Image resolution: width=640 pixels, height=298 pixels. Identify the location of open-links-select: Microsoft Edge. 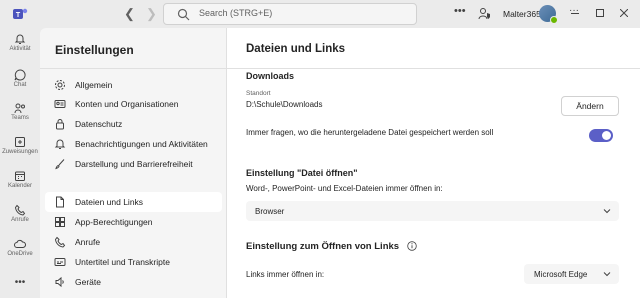
(571, 274).